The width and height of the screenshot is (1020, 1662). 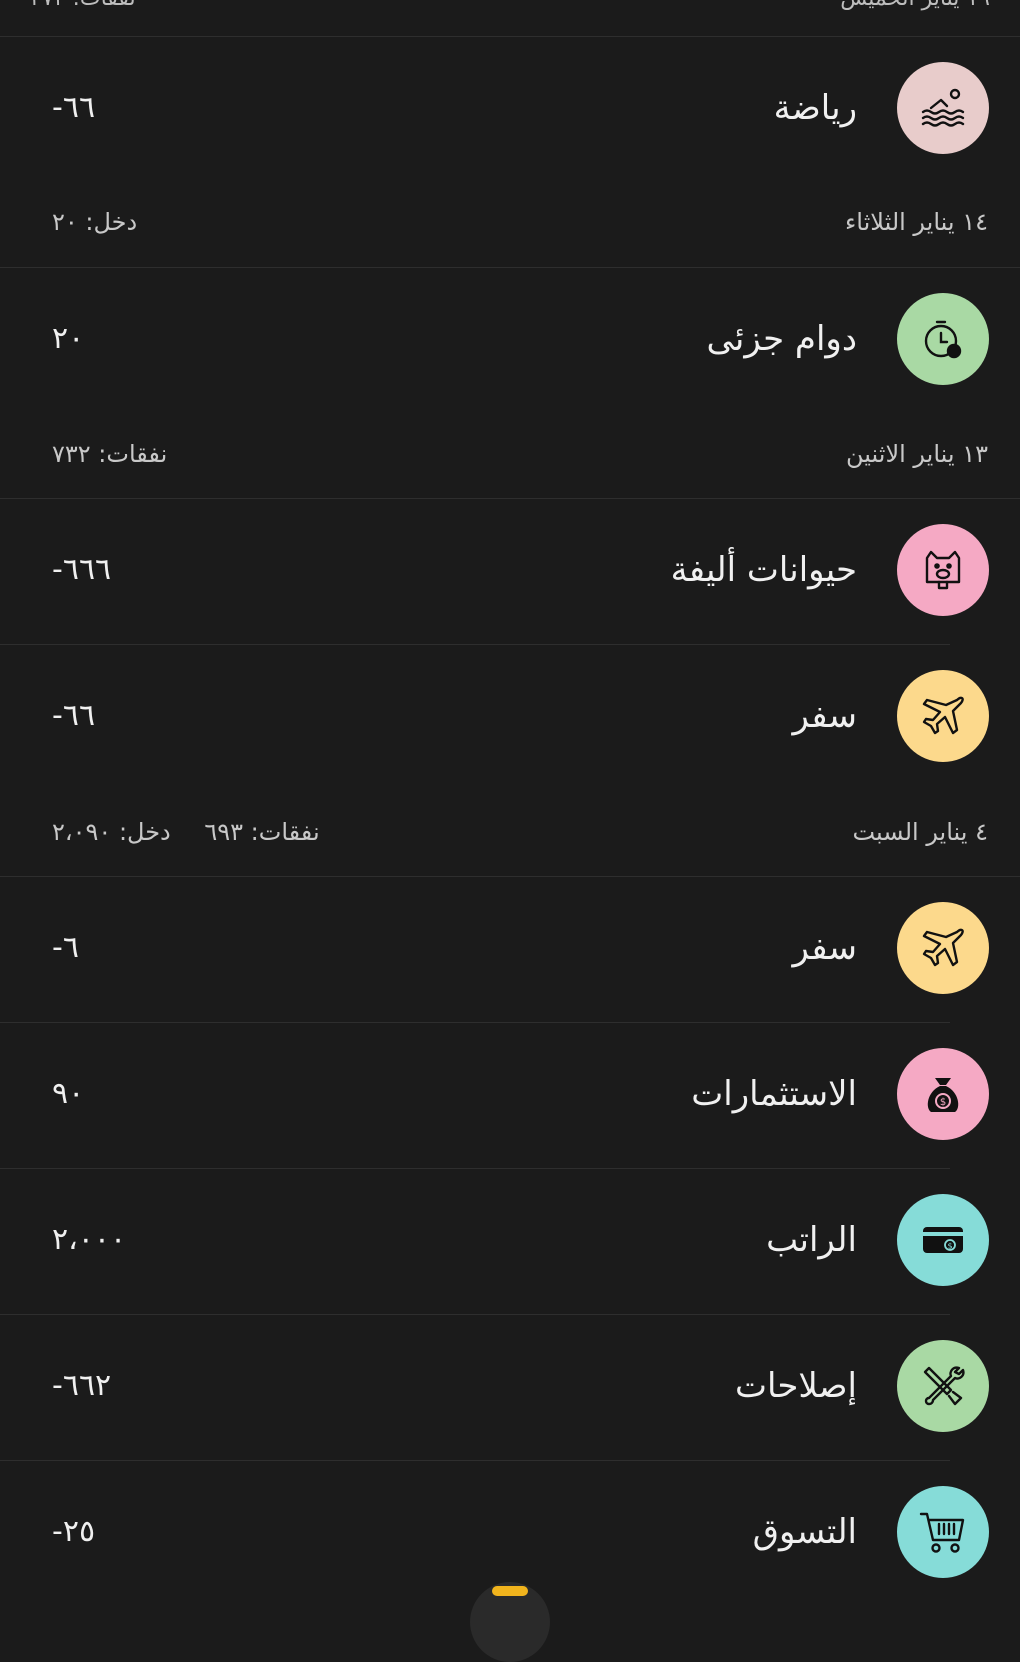 What do you see at coordinates (510, 832) in the screenshot?
I see `date-header: ٤ يناير السبت نفقات: ٦٩٣ دخل: ٢،٠٩٠` at bounding box center [510, 832].